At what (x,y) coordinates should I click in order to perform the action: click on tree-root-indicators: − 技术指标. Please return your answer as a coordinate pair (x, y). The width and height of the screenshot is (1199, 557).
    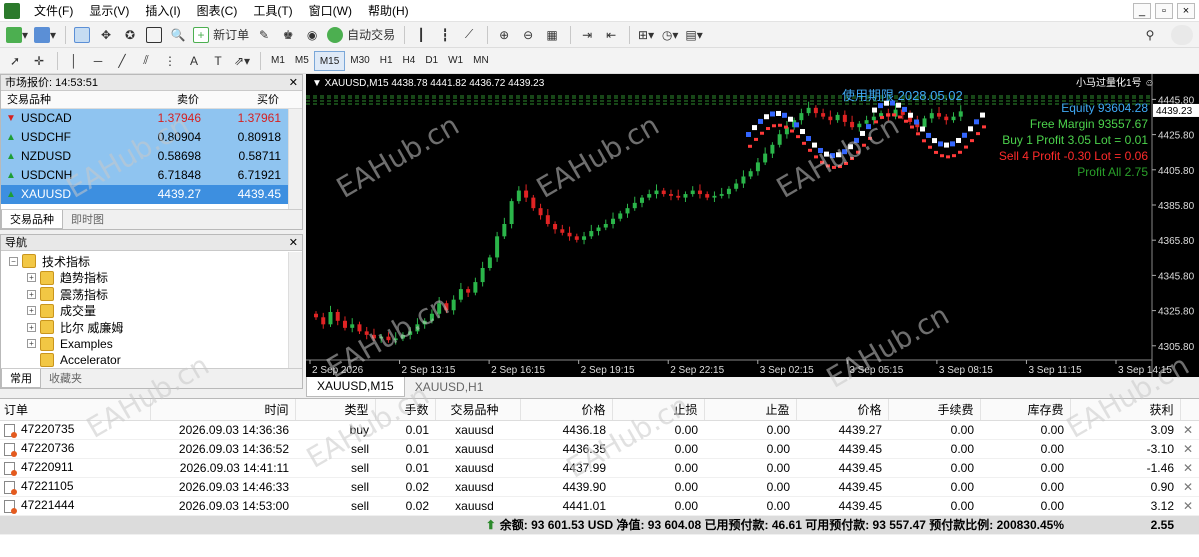
    Looking at the image, I should click on (155, 261).